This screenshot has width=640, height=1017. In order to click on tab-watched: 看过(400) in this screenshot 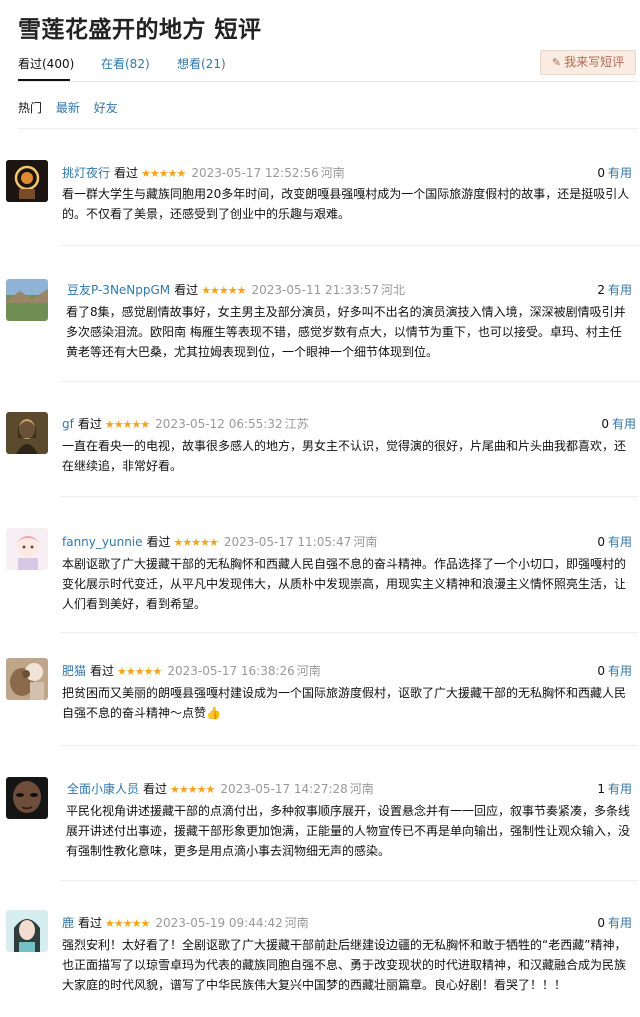, I will do `click(46, 63)`.